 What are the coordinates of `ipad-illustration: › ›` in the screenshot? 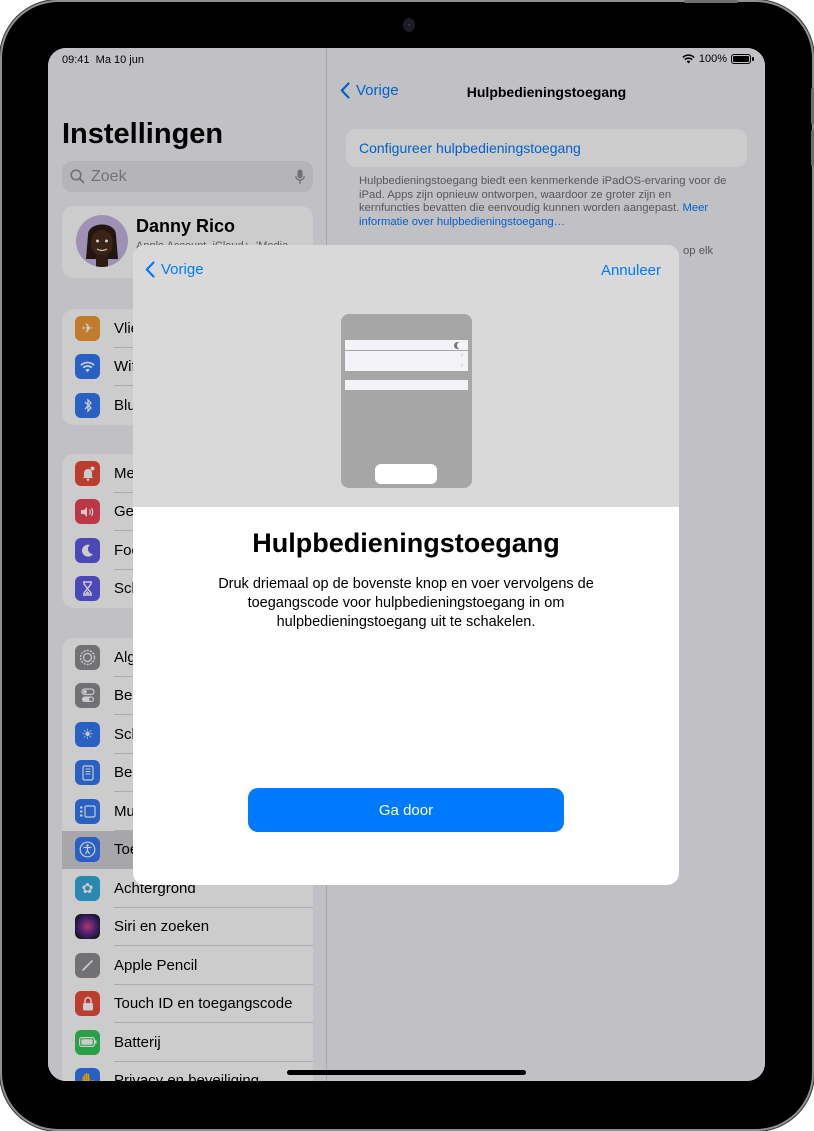 It's located at (406, 401).